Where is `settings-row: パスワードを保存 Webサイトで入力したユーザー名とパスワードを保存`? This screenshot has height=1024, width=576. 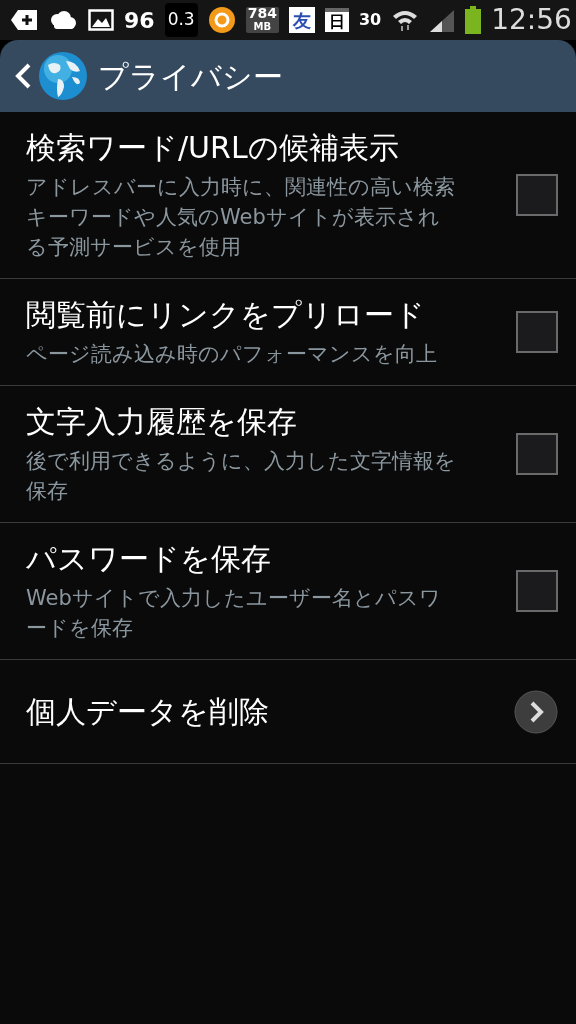
settings-row: パスワードを保存 Webサイトで入力したユーザー名とパスワードを保存 is located at coordinates (288, 591).